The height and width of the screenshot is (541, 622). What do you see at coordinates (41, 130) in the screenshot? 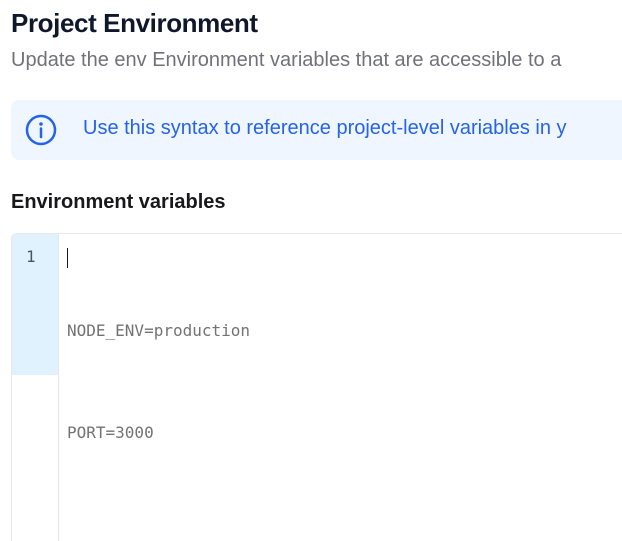
I see `info-circle-icon` at bounding box center [41, 130].